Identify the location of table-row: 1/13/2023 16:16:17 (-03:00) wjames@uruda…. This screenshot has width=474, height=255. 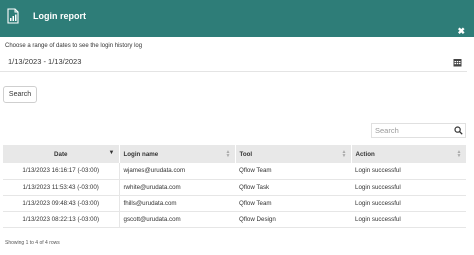
(234, 171).